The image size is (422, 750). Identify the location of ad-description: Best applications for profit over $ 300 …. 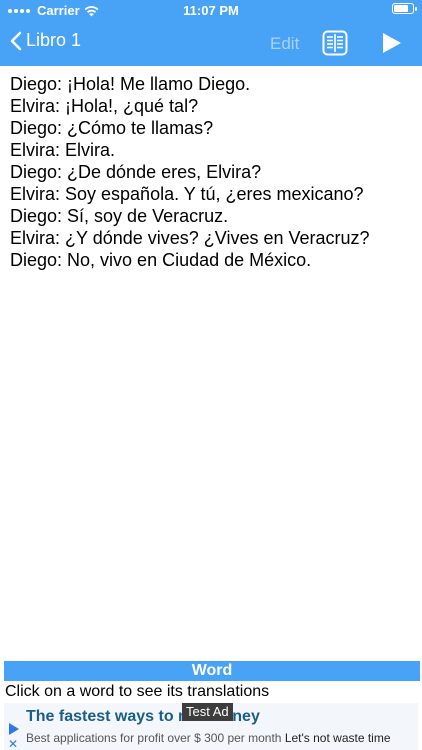
(208, 738).